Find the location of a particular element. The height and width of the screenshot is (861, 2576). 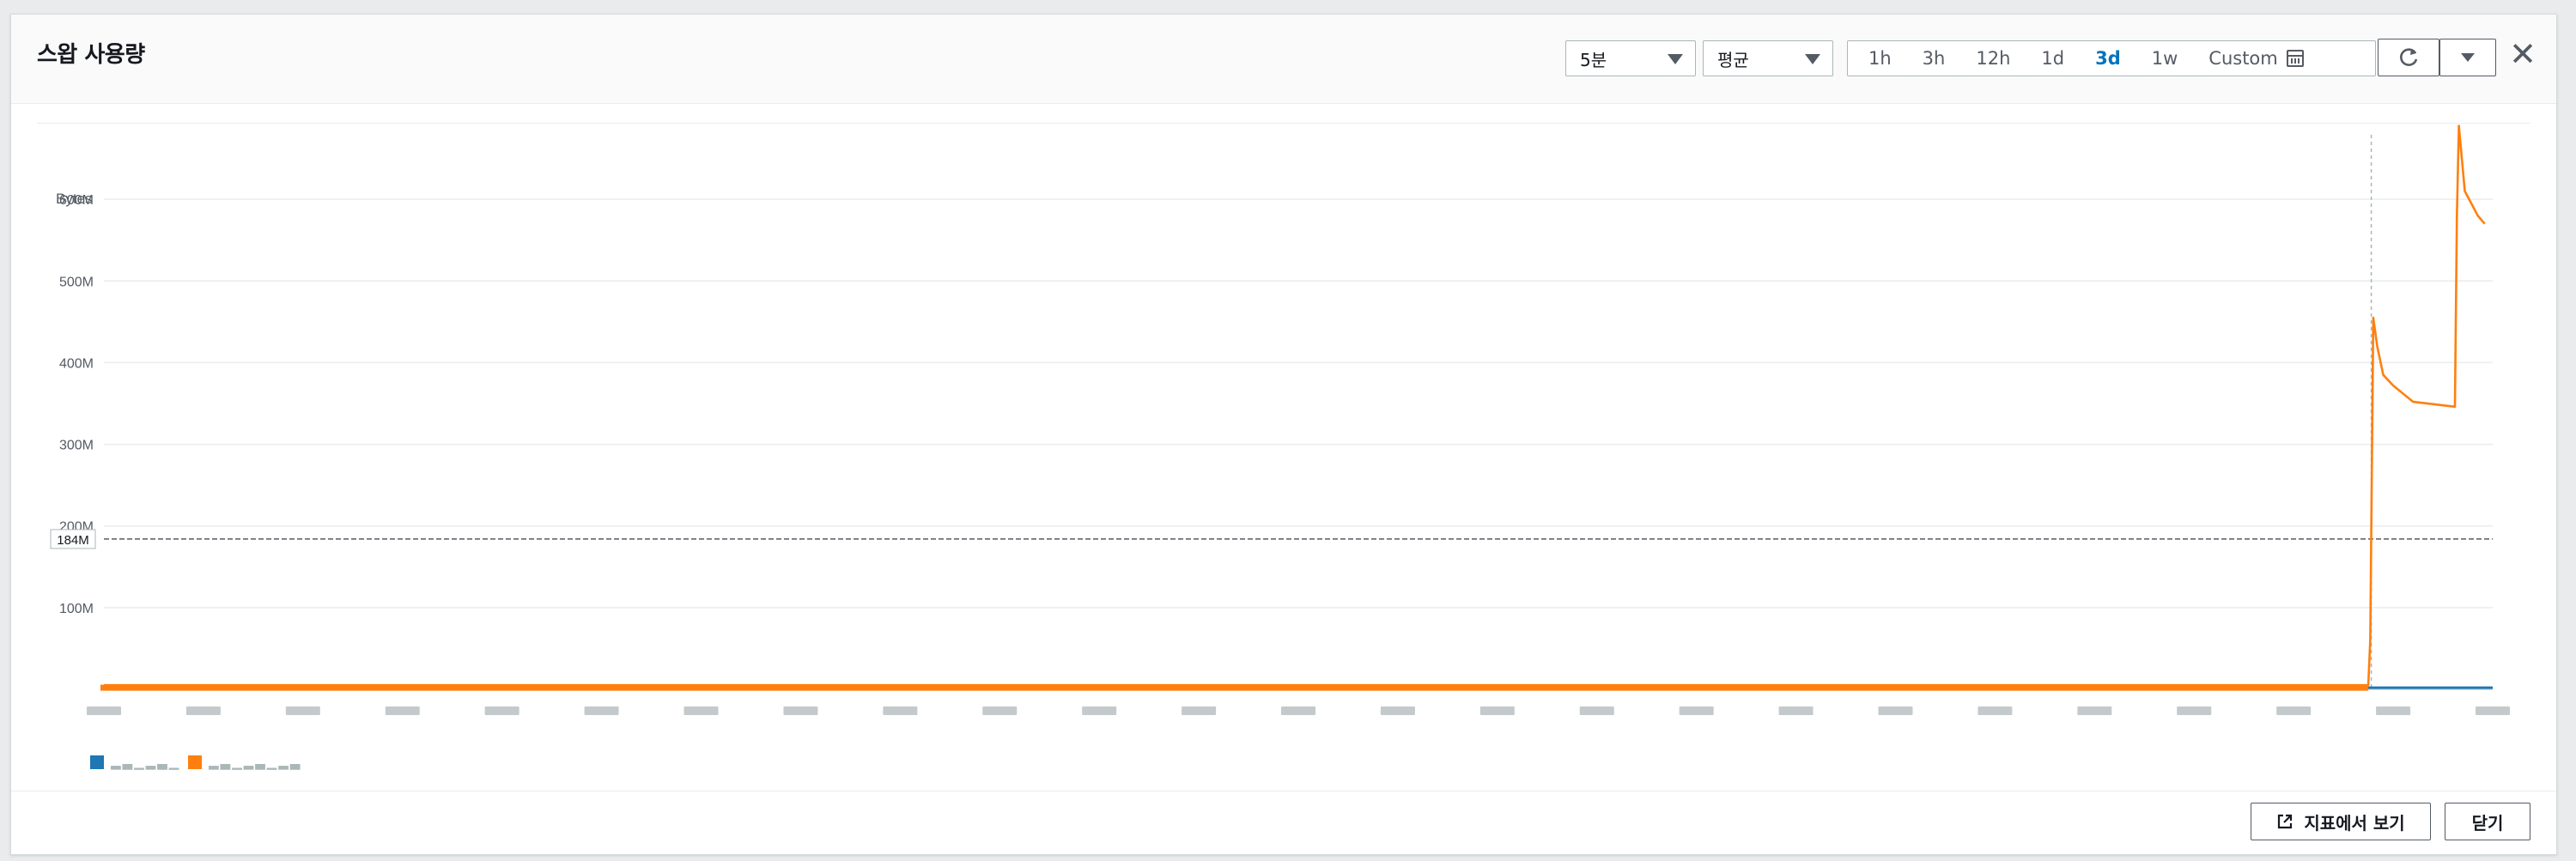

close-button-label: 닫기 is located at coordinates (2487, 823).